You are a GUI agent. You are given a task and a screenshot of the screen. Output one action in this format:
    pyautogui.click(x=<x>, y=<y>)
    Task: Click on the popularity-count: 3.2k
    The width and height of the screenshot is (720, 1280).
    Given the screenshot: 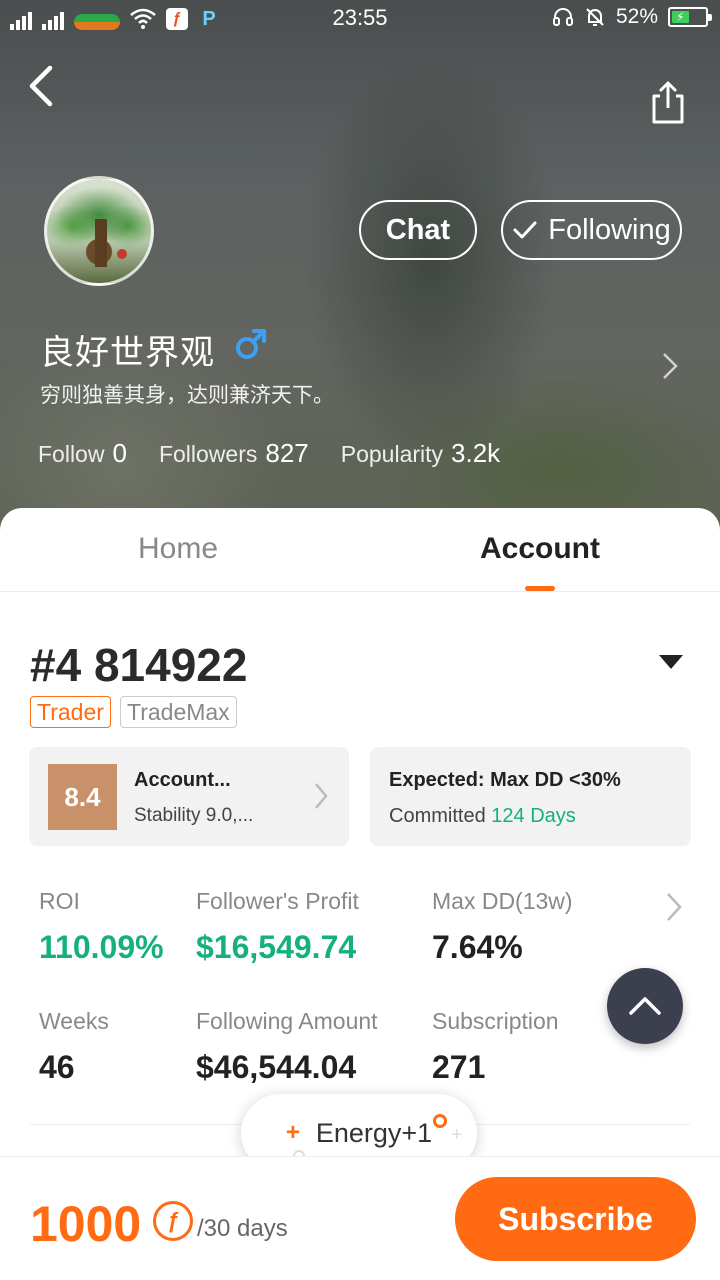 What is the action you would take?
    pyautogui.click(x=476, y=453)
    